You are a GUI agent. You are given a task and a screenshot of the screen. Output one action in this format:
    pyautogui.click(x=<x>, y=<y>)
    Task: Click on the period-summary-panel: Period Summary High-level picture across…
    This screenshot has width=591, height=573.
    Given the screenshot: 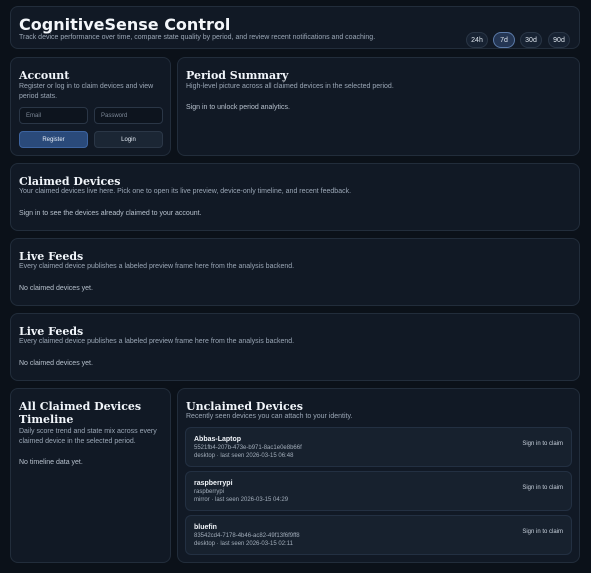 What is the action you would take?
    pyautogui.click(x=378, y=106)
    